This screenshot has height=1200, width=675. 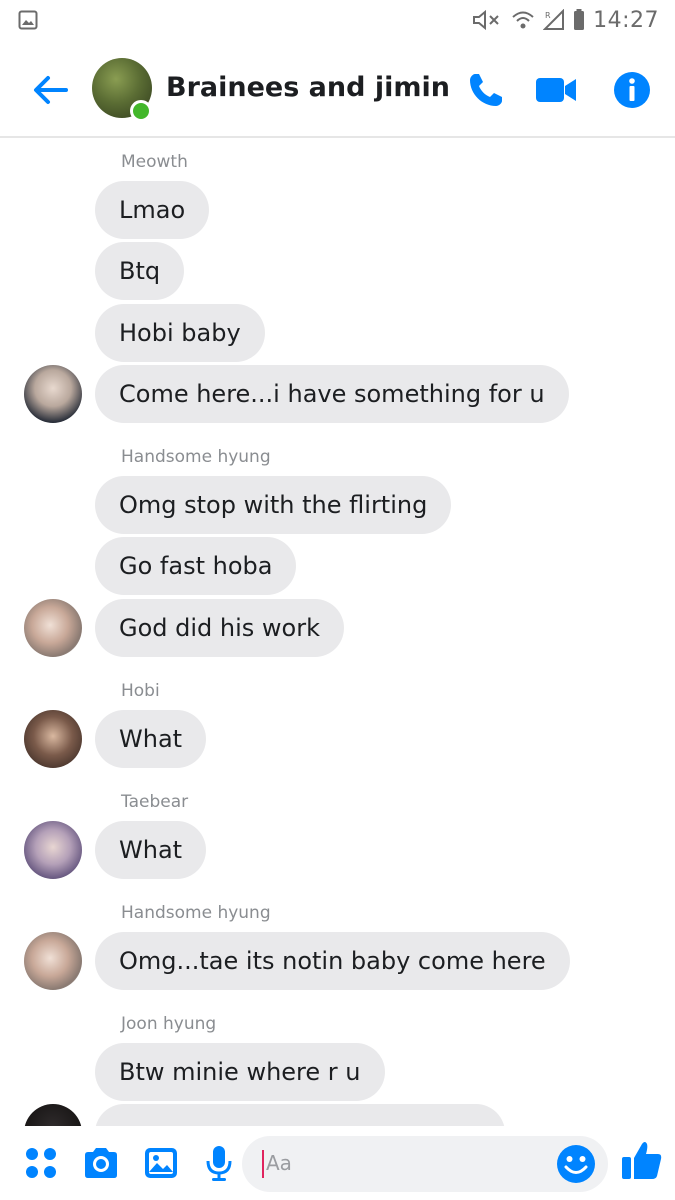 What do you see at coordinates (332, 394) in the screenshot?
I see `message-bubble: Come here...i have something for u` at bounding box center [332, 394].